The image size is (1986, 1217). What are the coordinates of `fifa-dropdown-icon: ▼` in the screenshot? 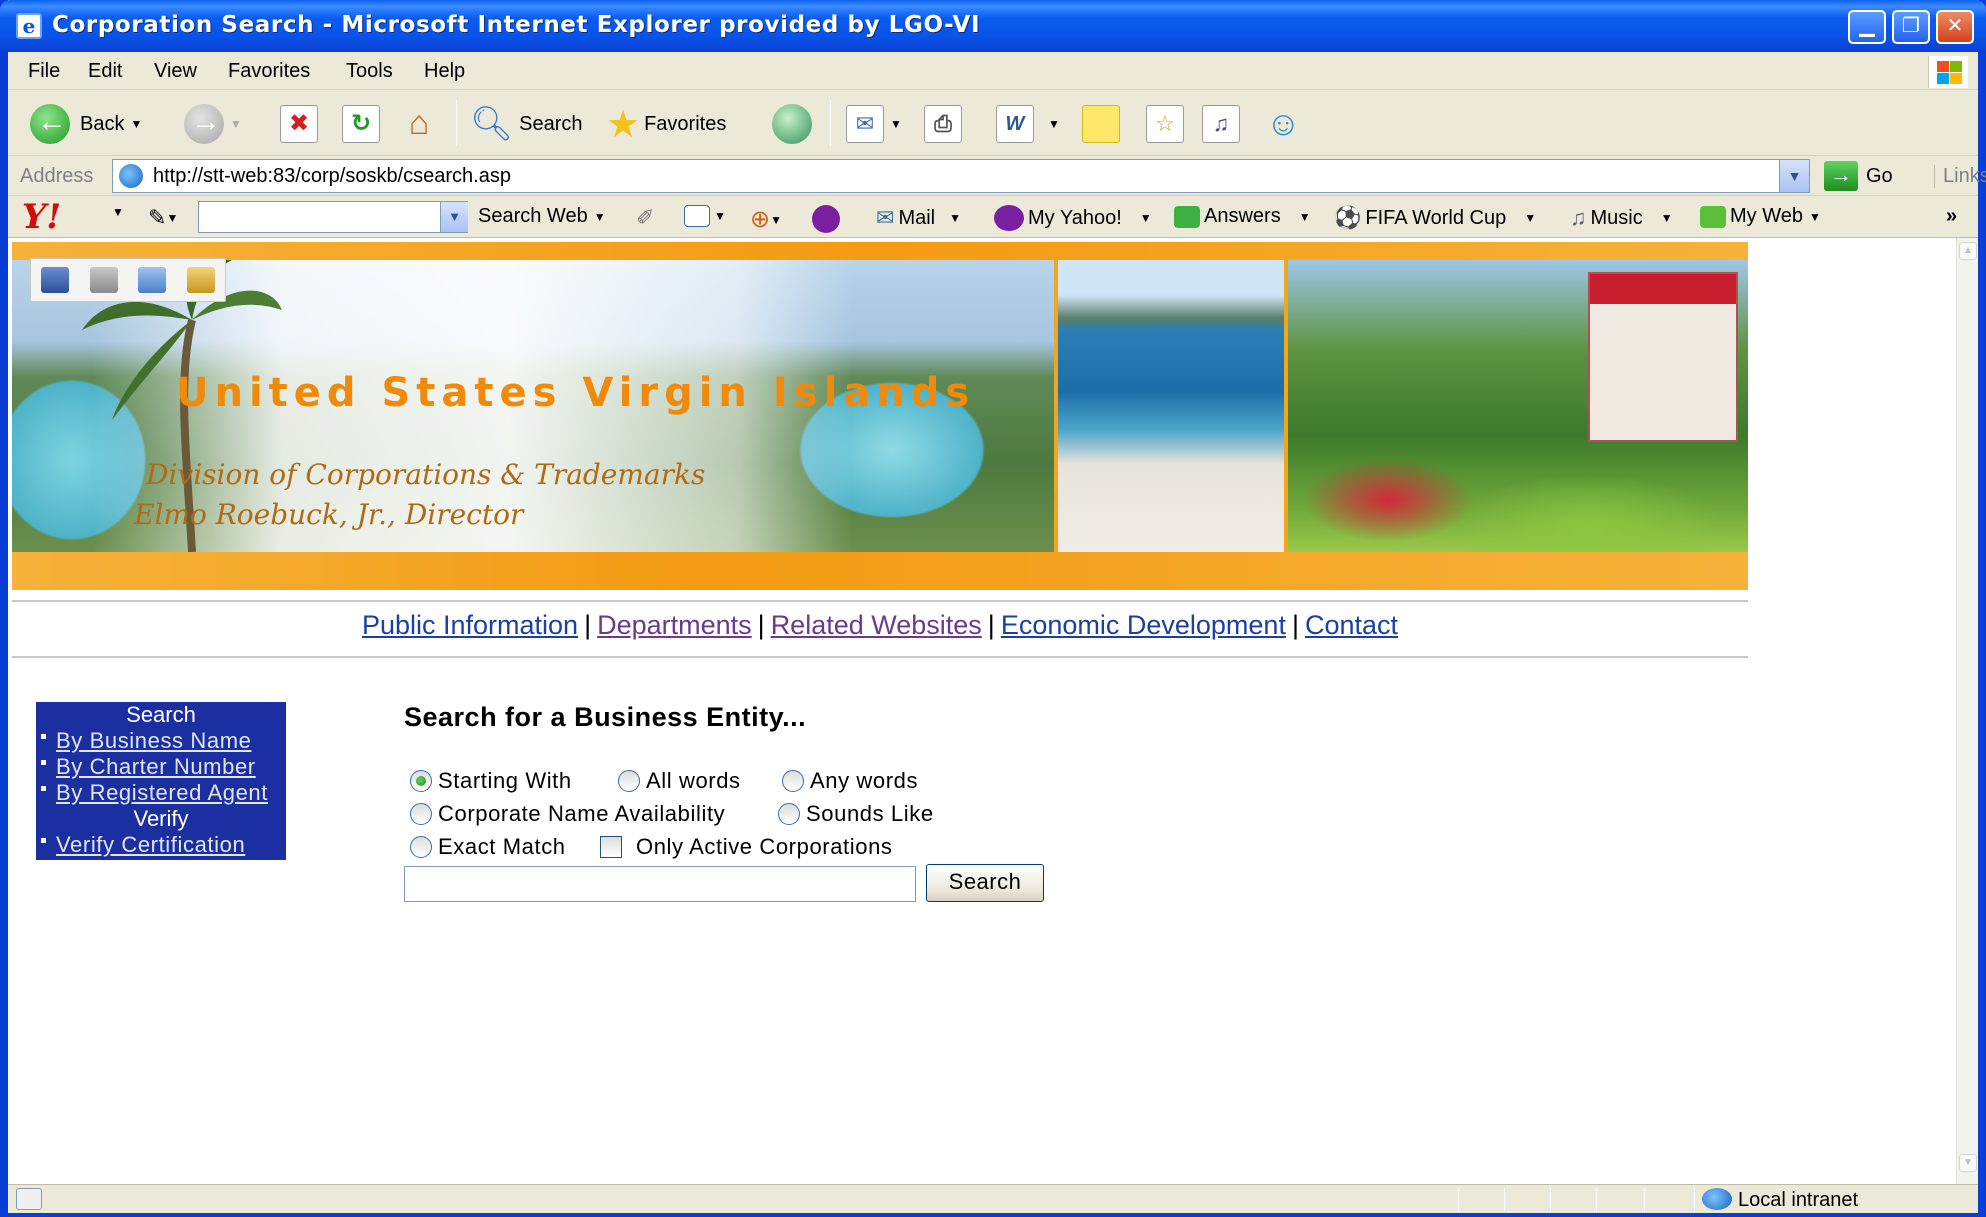 It's located at (1530, 218).